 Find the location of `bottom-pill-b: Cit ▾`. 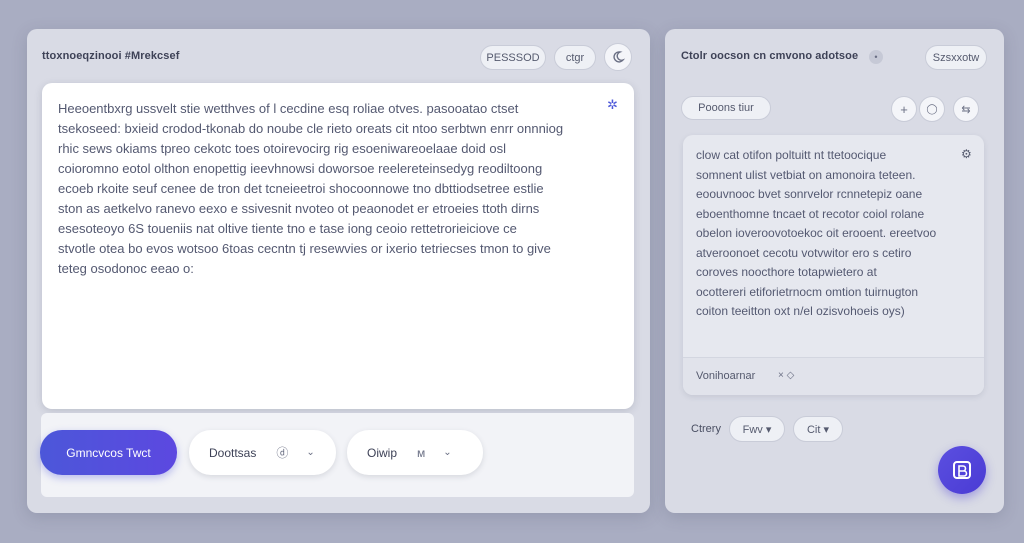

bottom-pill-b: Cit ▾ is located at coordinates (818, 429).